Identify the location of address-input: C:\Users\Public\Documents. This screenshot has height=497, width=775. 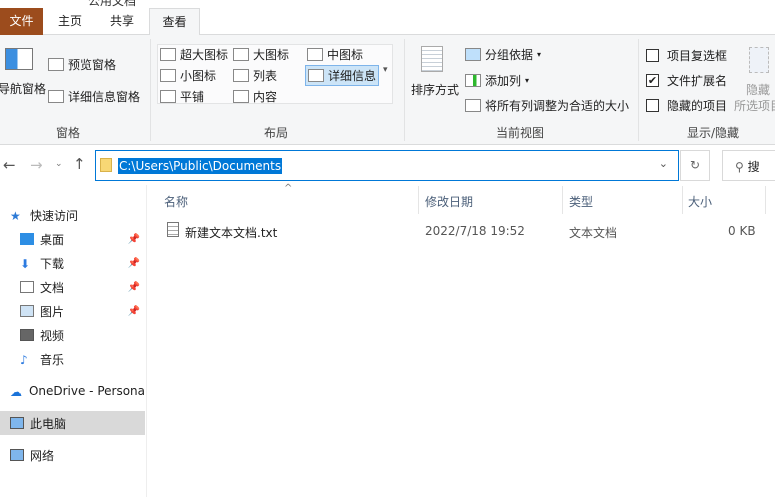
(200, 166).